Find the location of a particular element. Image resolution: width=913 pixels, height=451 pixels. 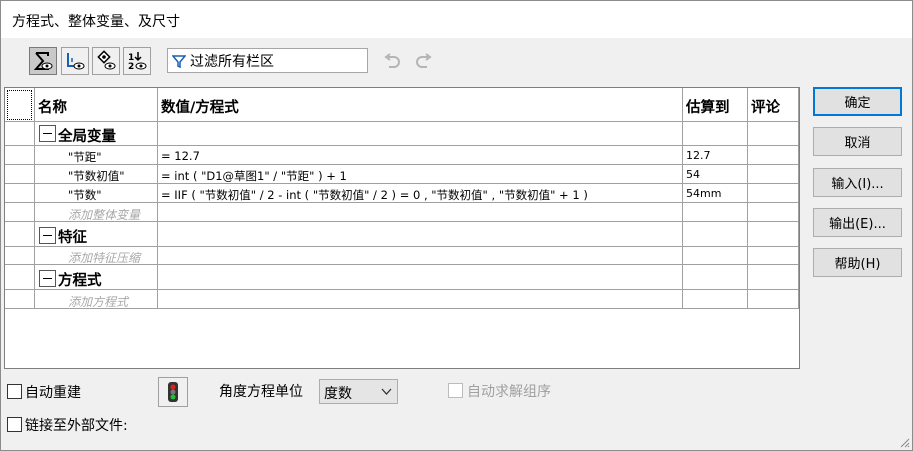

angle-unit-label: 角度方程单位 is located at coordinates (261, 392).